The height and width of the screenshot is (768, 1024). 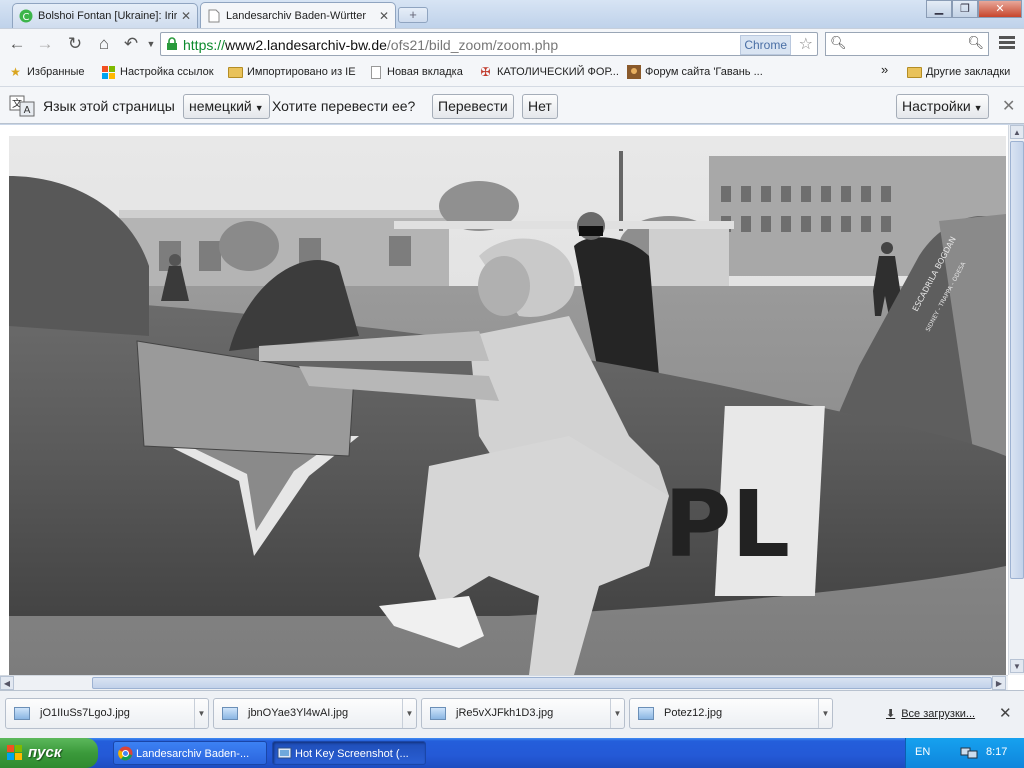 I want to click on translate-prompt: Язык этой страницы, so click(x=109, y=106).